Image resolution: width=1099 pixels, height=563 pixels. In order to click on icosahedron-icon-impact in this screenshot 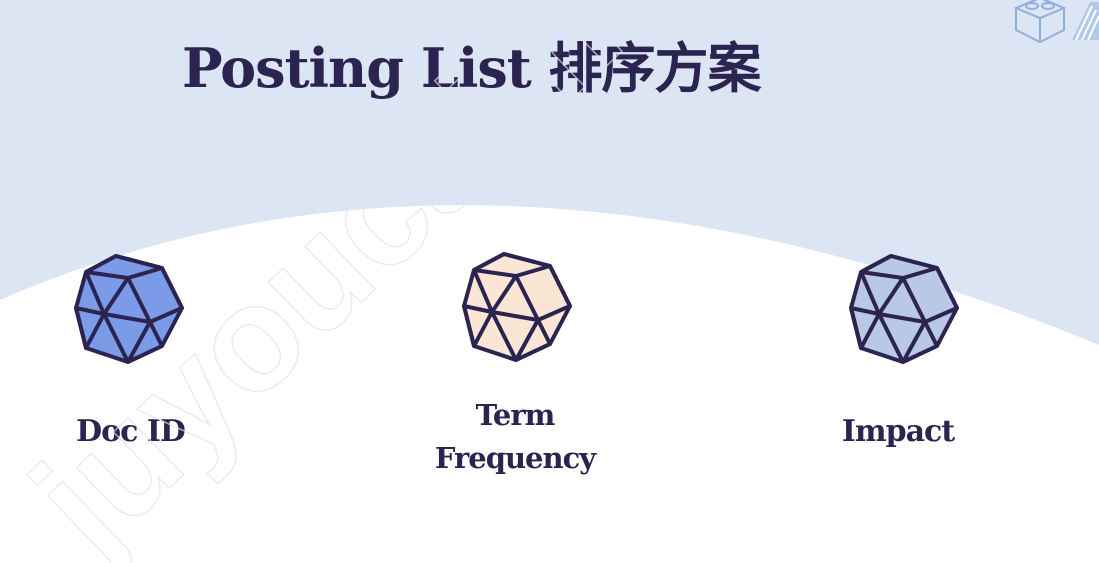, I will do `click(904, 309)`.